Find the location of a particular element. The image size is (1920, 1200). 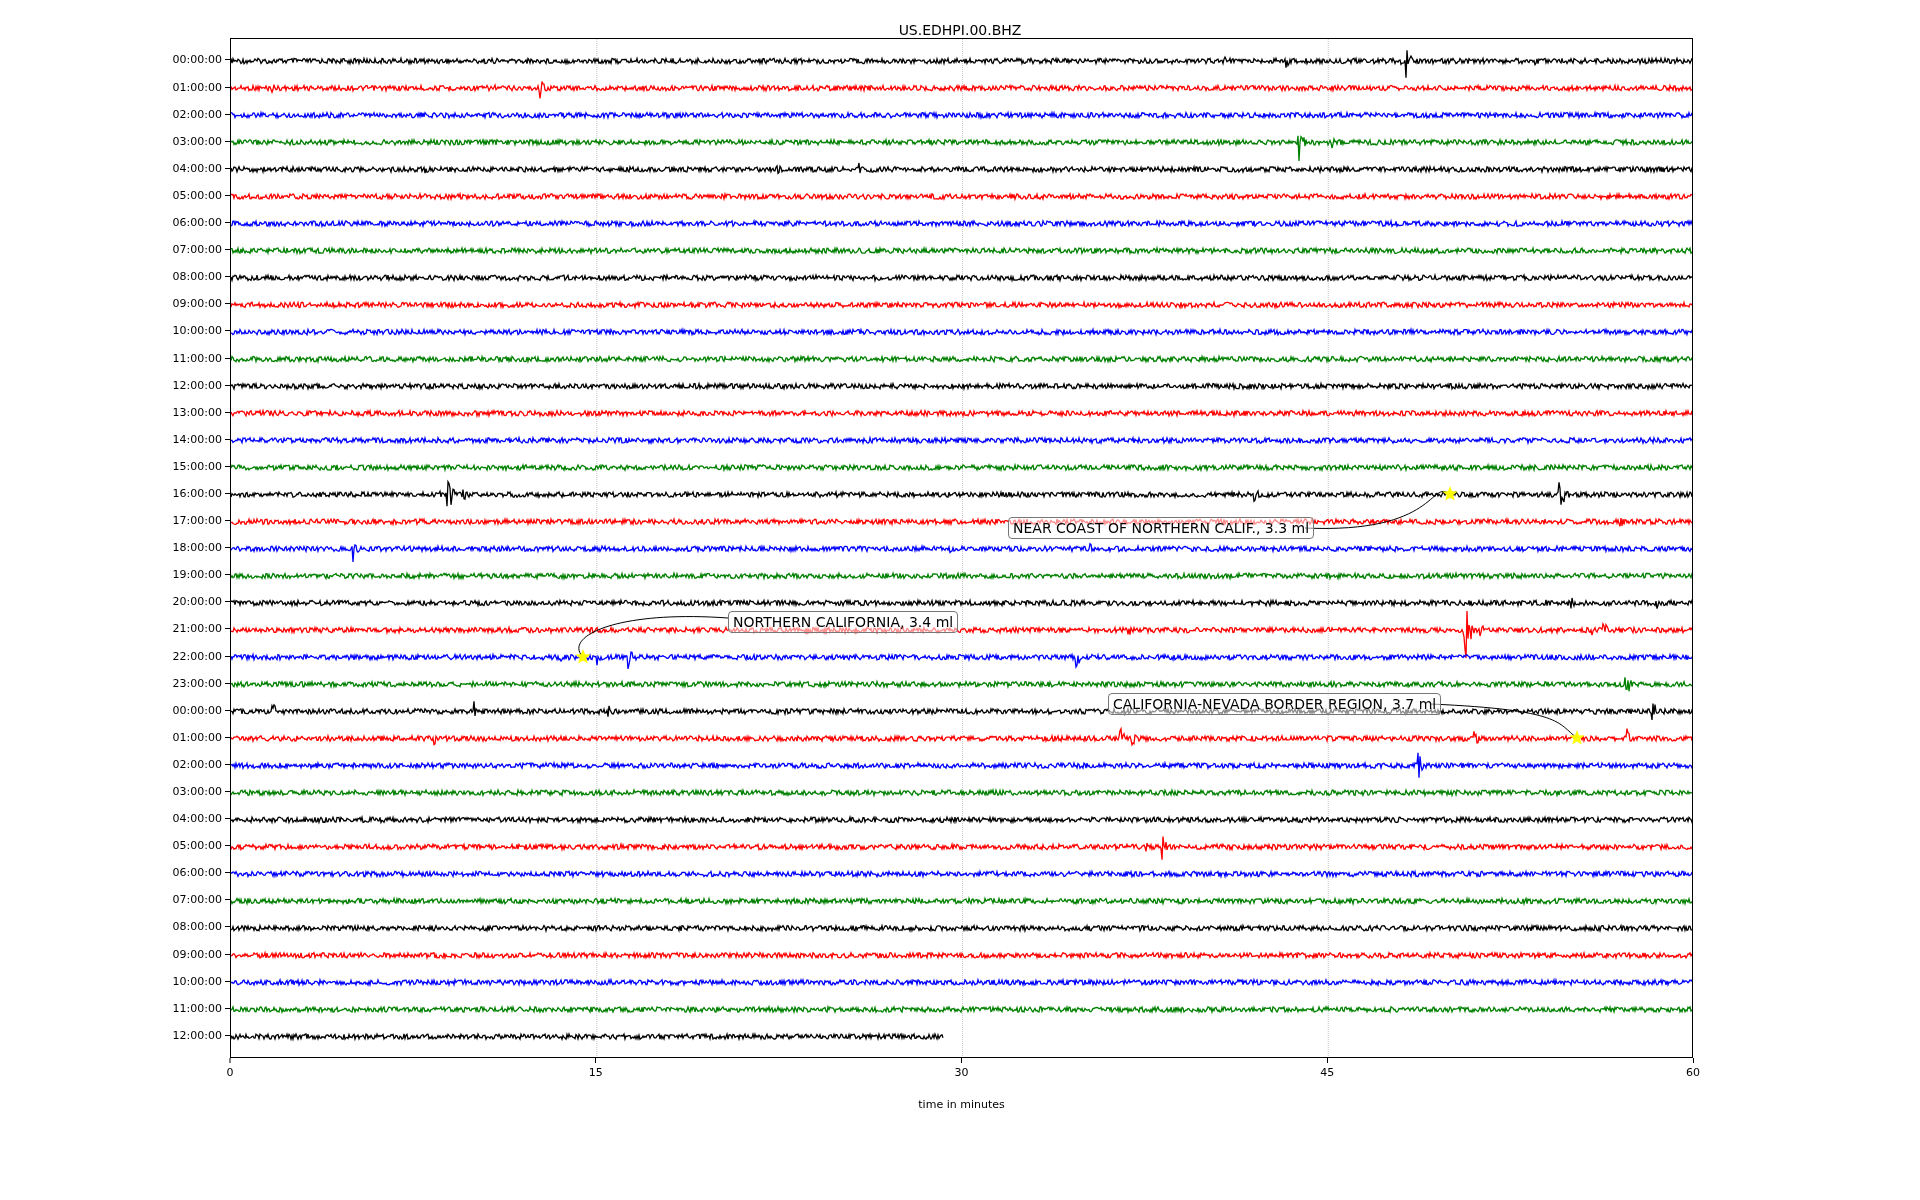

hour-label: 22:00:00 is located at coordinates (197, 656).